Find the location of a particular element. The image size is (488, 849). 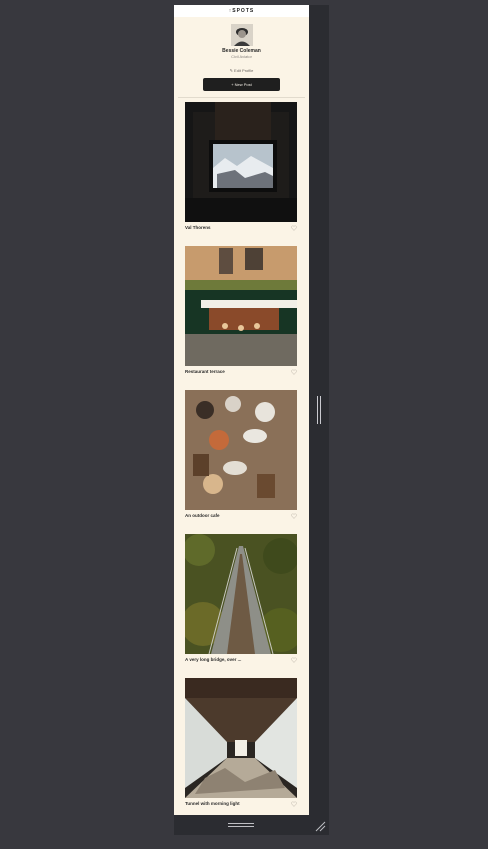

app-logo: ↑SPOTS is located at coordinates (241, 11).